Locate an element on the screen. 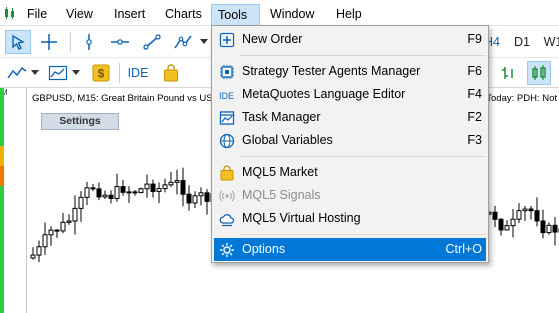 This screenshot has width=559, height=313. menu-item-label: Options is located at coordinates (264, 249).